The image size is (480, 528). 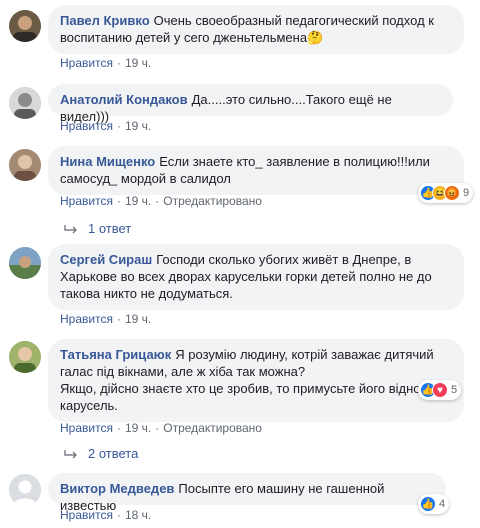 I want to click on angry-reaction-icon: 😡, so click(x=452, y=193).